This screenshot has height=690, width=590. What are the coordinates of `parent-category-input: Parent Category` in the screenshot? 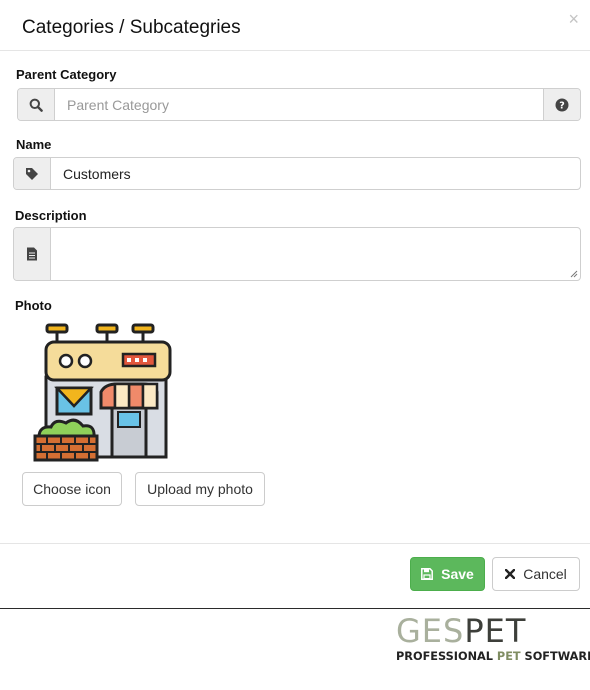 It's located at (299, 104).